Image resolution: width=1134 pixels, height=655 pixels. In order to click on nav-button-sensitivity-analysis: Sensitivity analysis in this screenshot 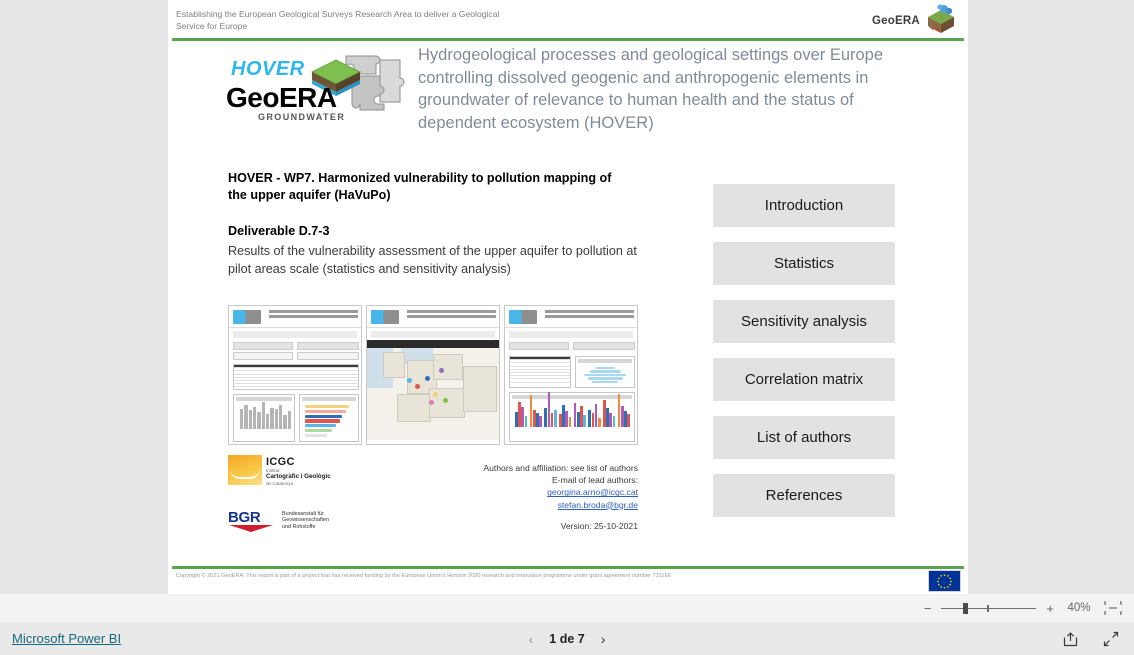, I will do `click(804, 321)`.